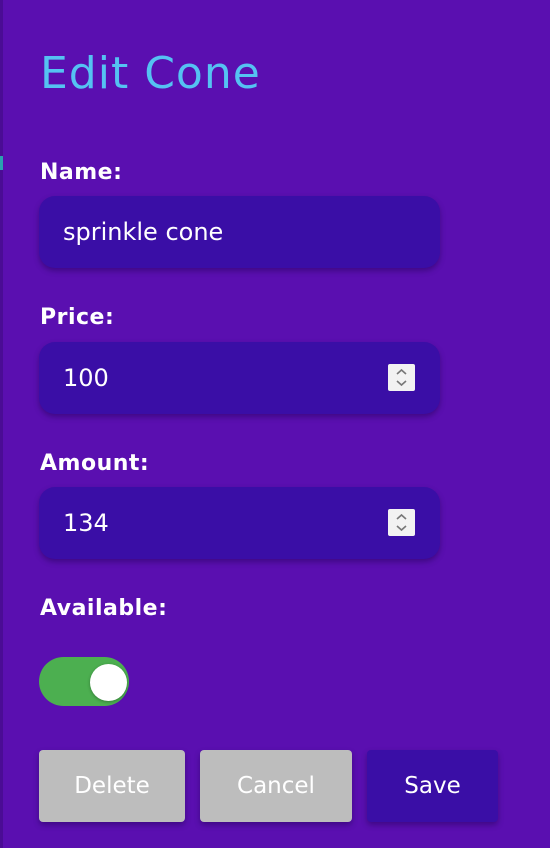 This screenshot has width=550, height=848. I want to click on amount-stepper, so click(401, 522).